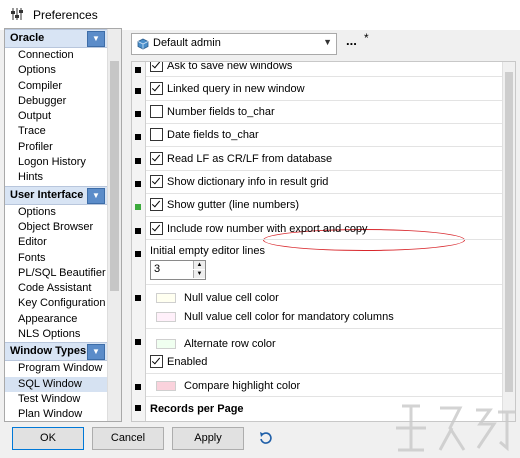 Image resolution: width=520 pixels, height=458 pixels. Describe the element at coordinates (27, 38) in the screenshot. I see `tree-group-label: Oracle` at that location.